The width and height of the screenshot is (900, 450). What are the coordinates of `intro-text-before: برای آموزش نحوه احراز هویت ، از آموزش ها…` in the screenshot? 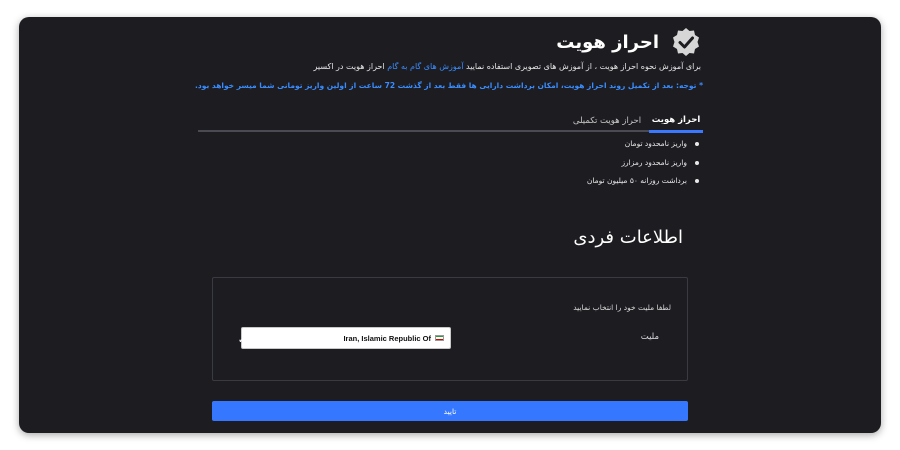 It's located at (583, 66).